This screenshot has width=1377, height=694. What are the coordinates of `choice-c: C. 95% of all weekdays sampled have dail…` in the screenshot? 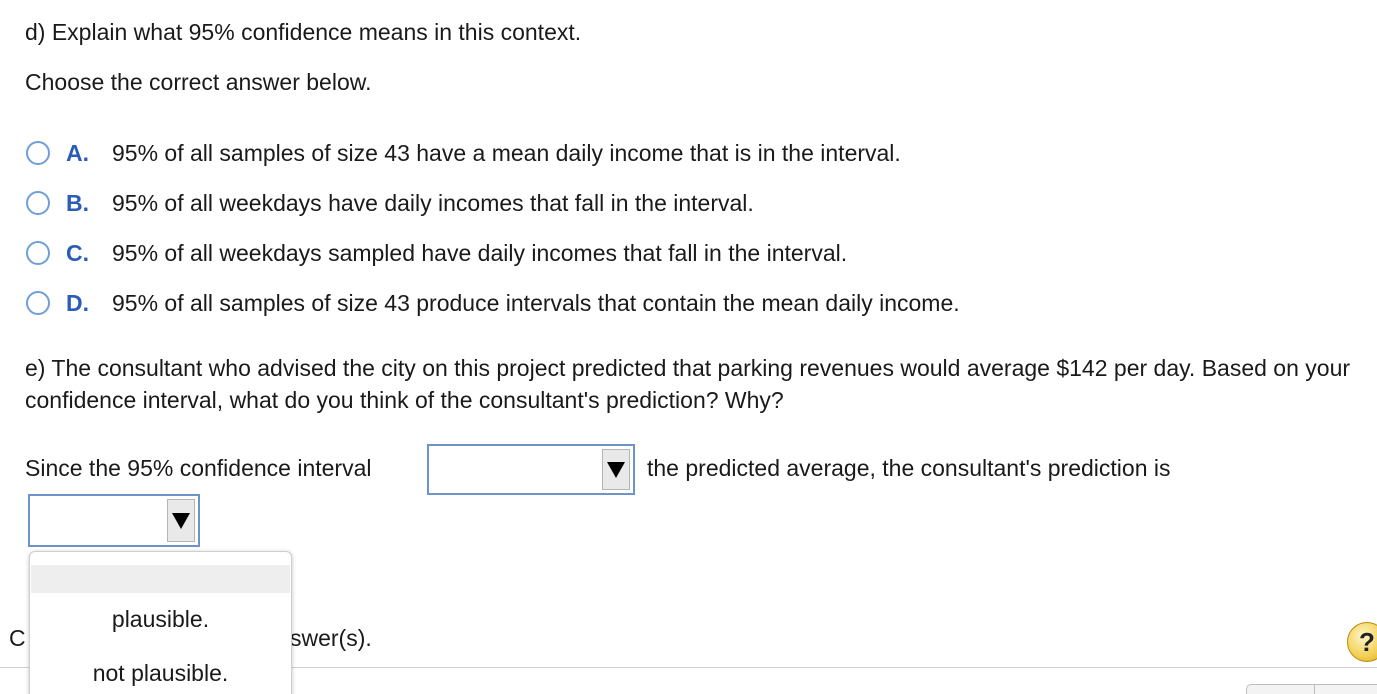 It's located at (436, 253).